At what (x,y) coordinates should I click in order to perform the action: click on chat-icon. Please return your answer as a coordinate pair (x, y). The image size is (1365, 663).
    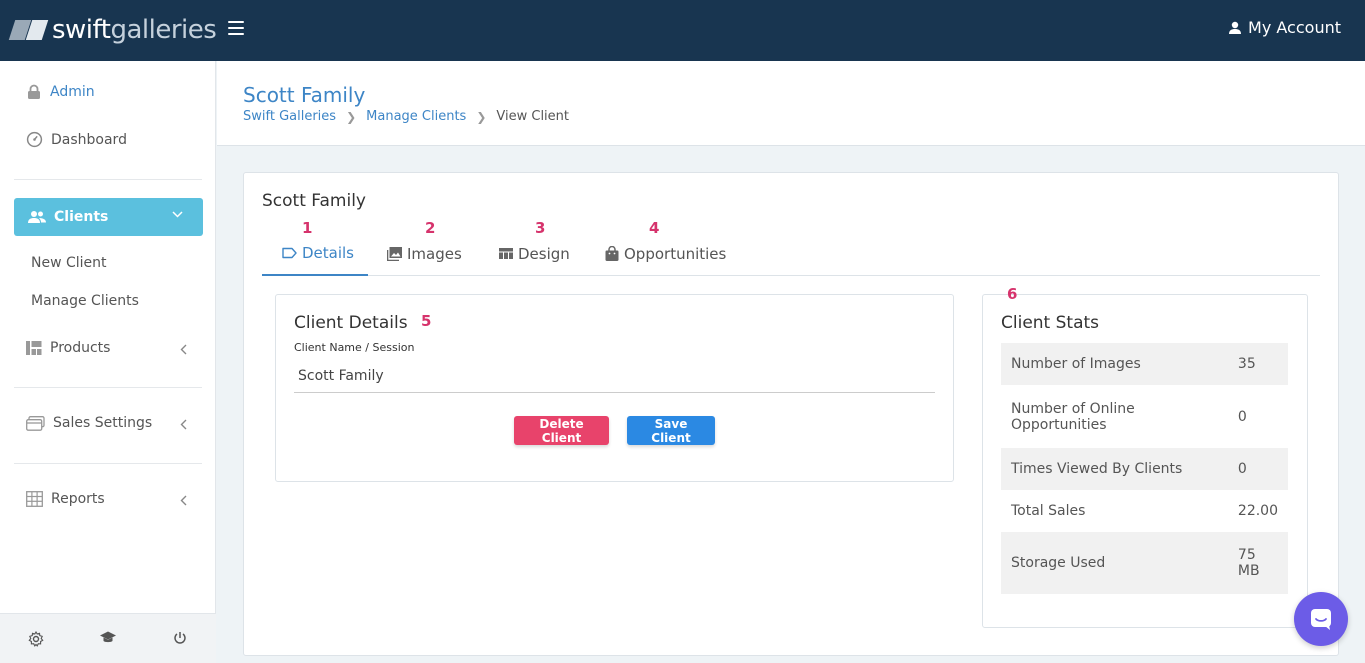
    Looking at the image, I should click on (1321, 619).